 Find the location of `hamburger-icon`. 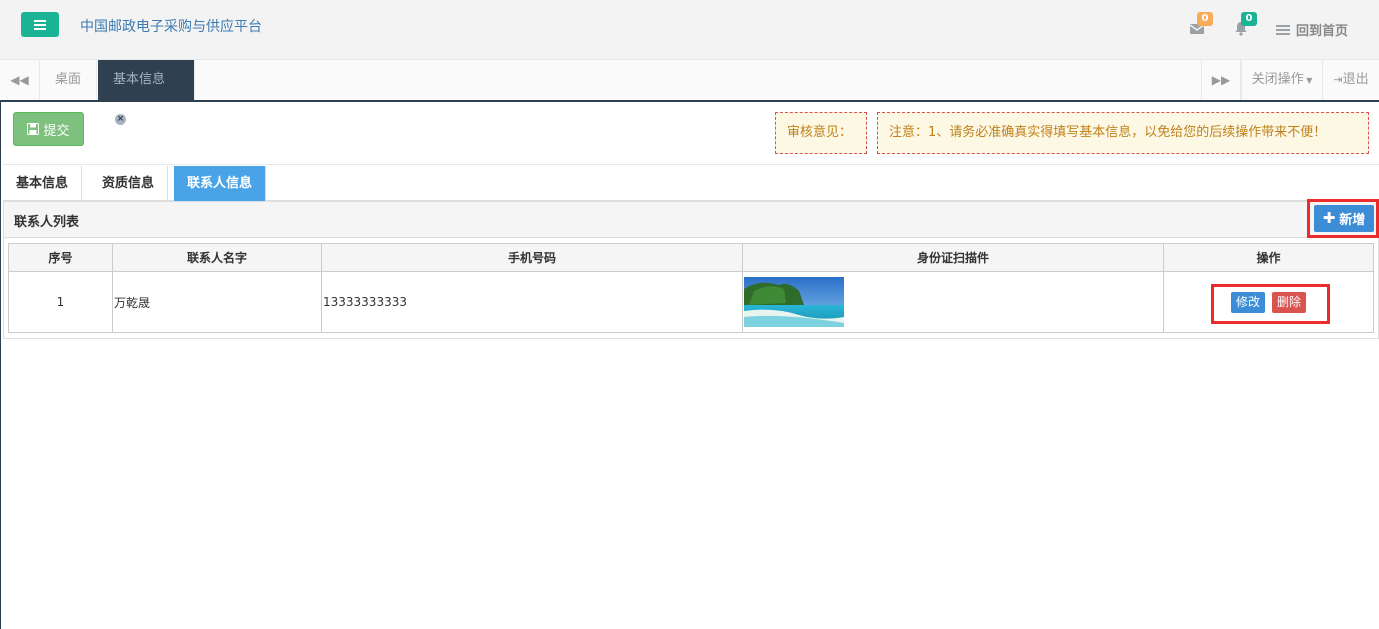

hamburger-icon is located at coordinates (40, 24).